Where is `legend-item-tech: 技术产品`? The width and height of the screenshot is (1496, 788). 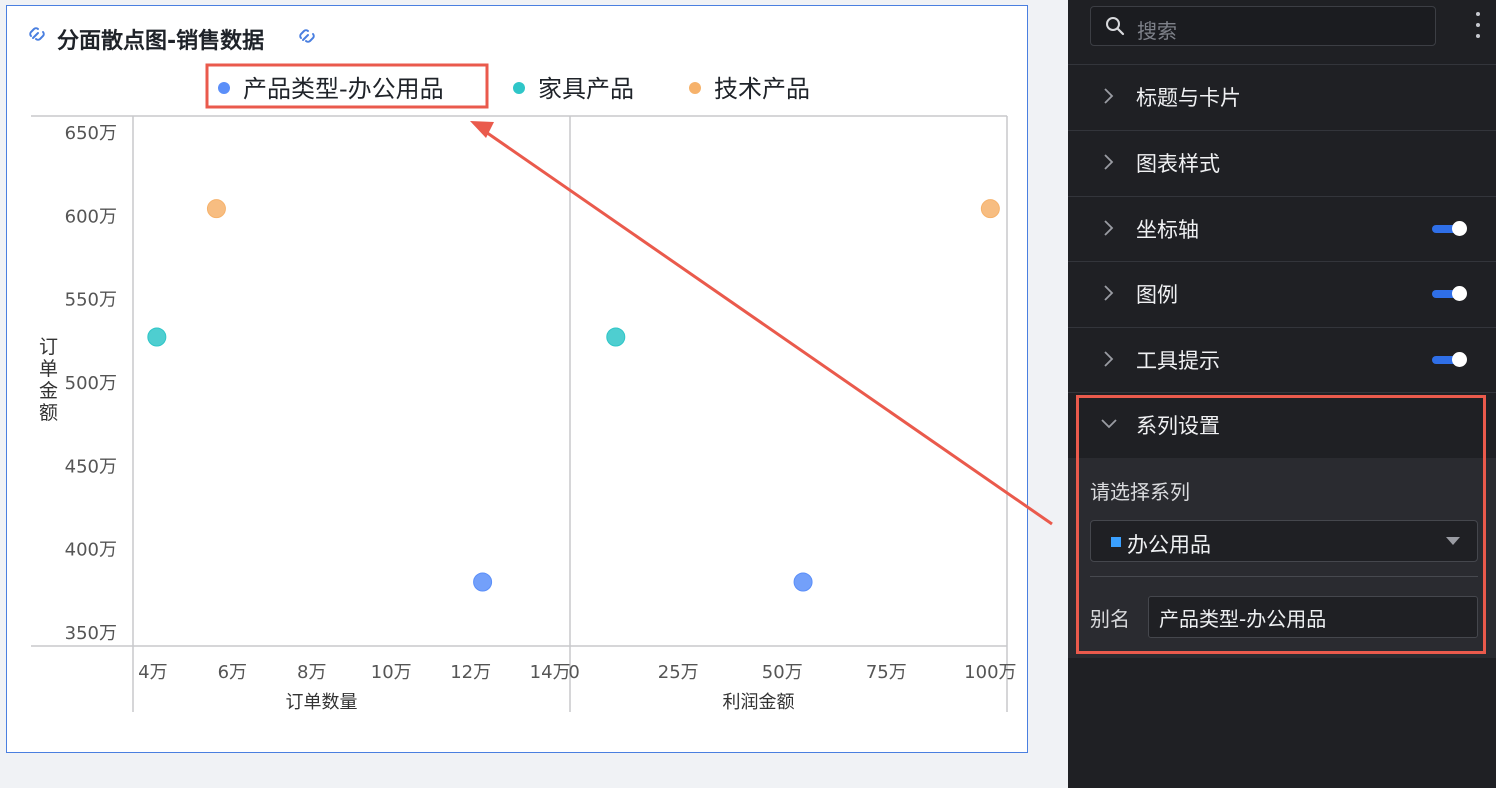
legend-item-tech: 技术产品 is located at coordinates (749, 89).